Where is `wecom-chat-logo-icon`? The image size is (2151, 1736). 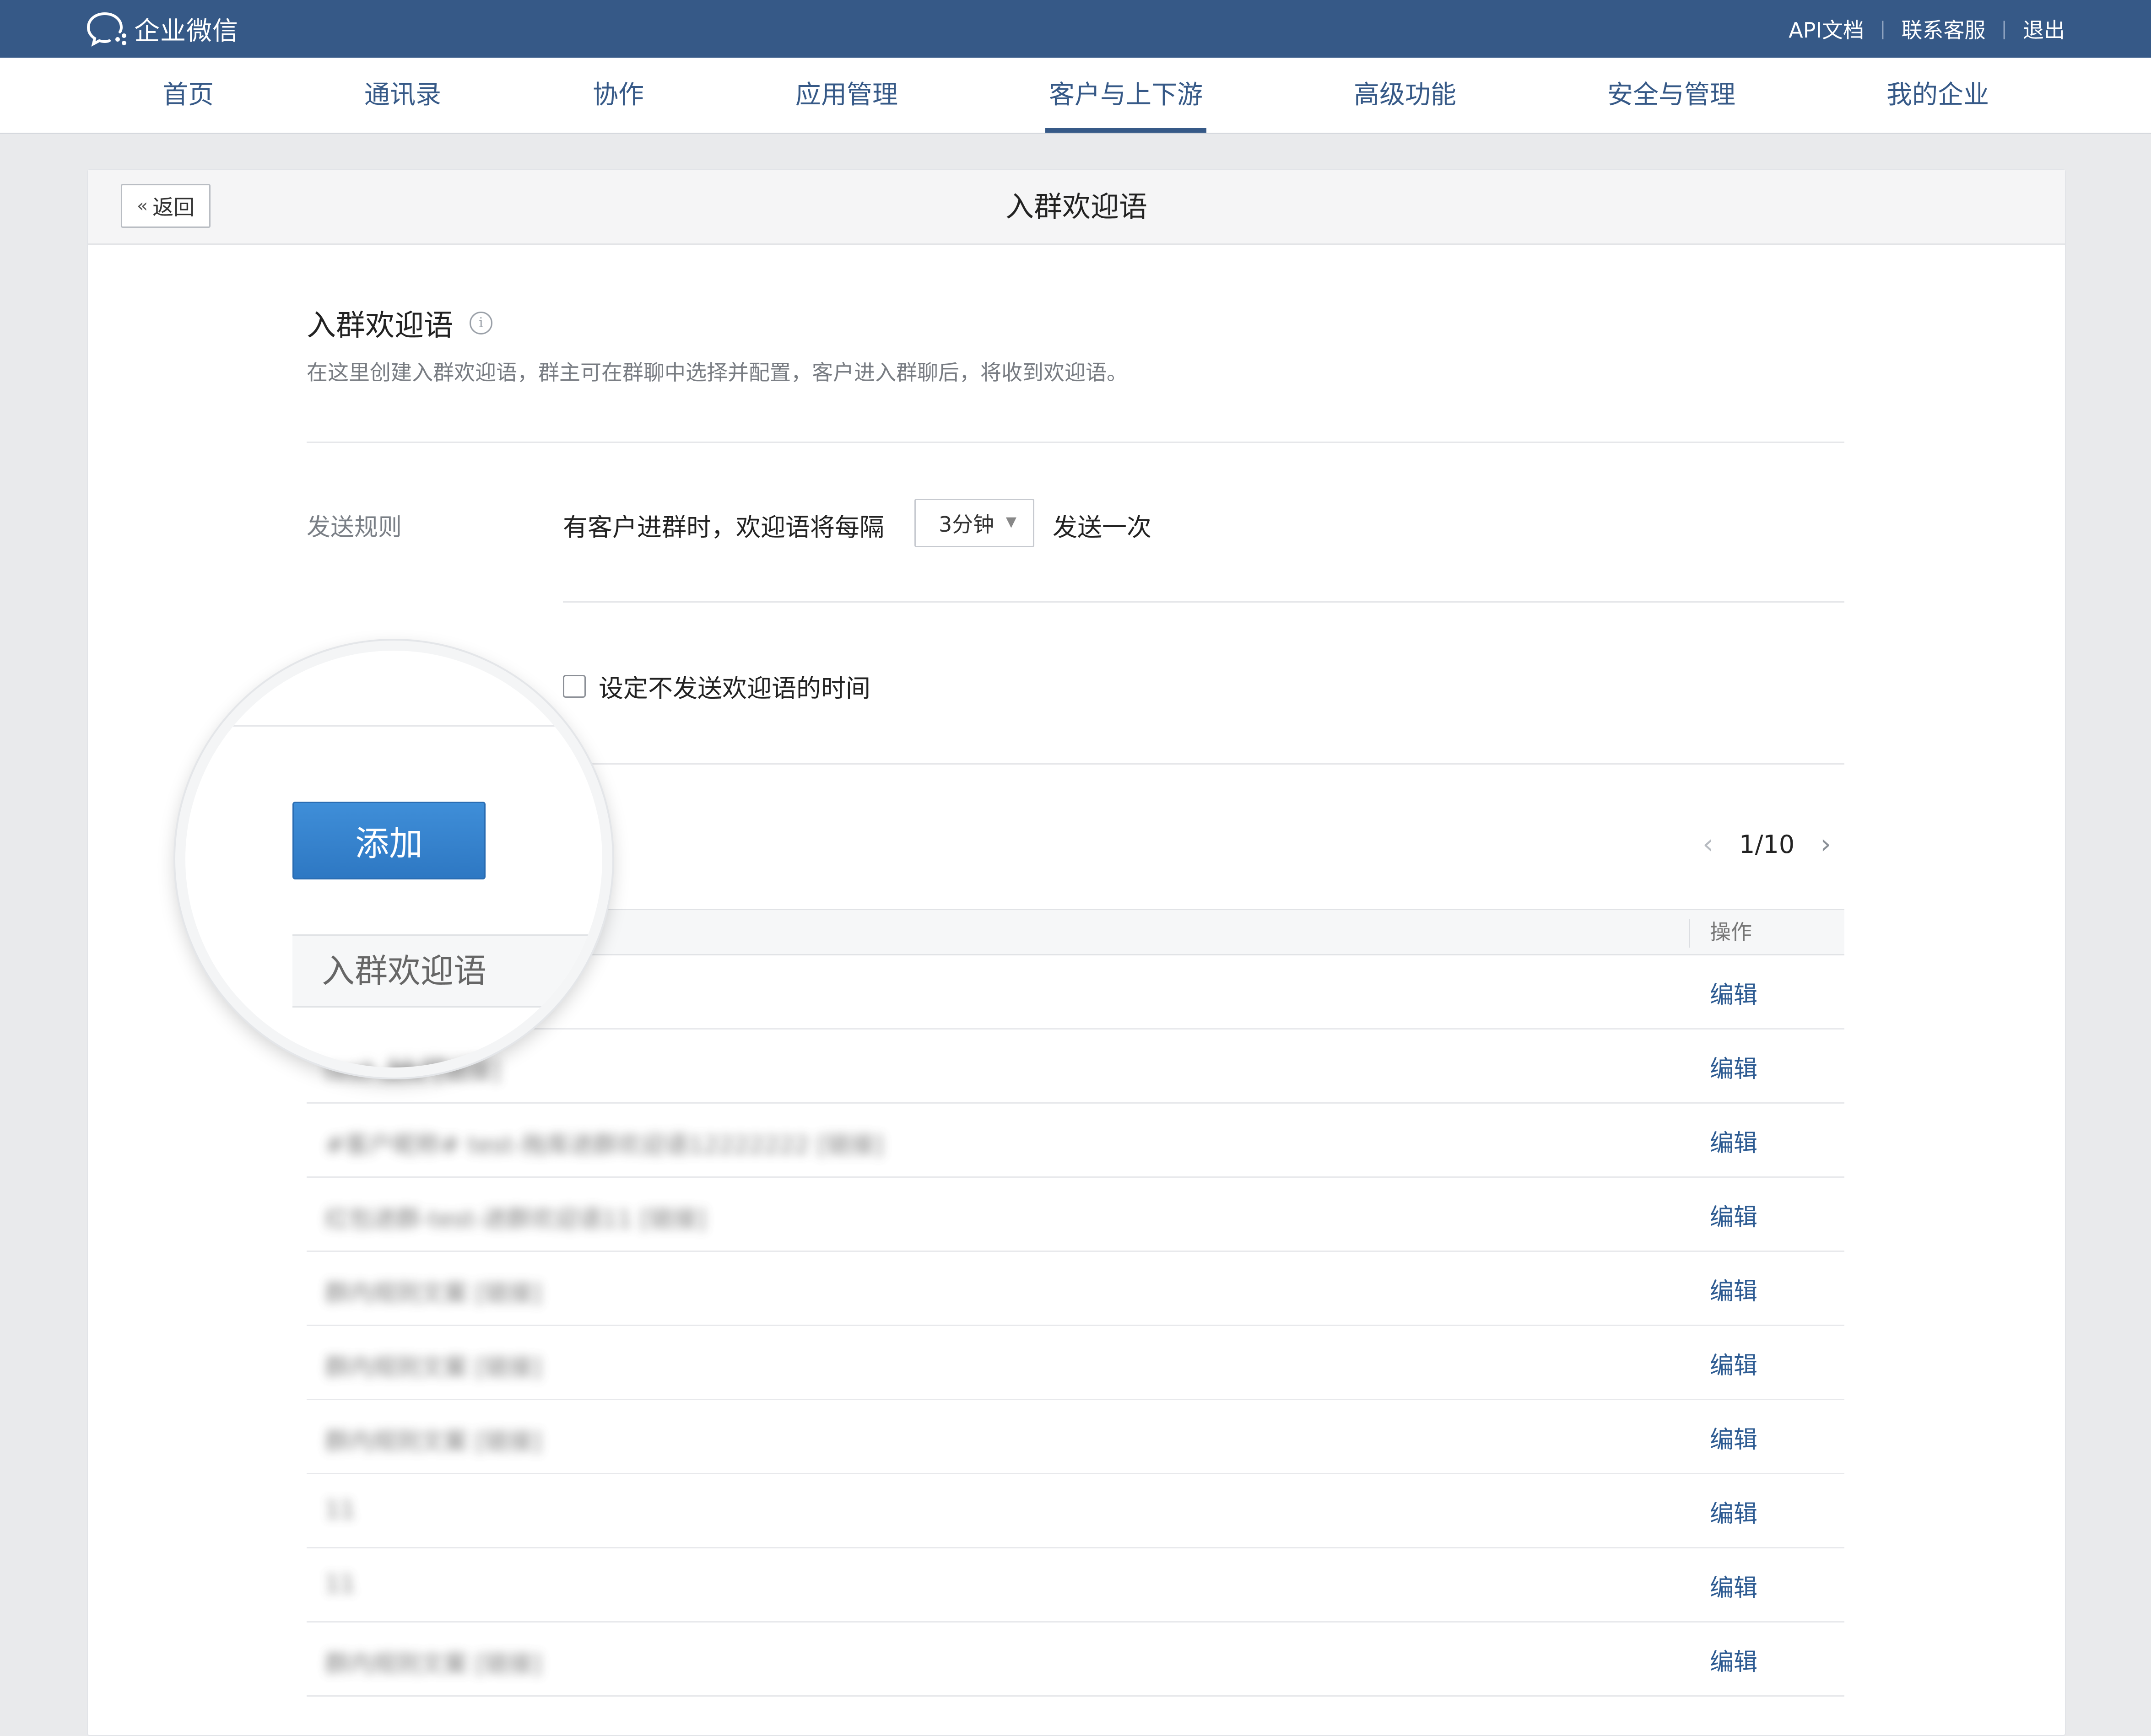
wecom-chat-logo-icon is located at coordinates (106, 29).